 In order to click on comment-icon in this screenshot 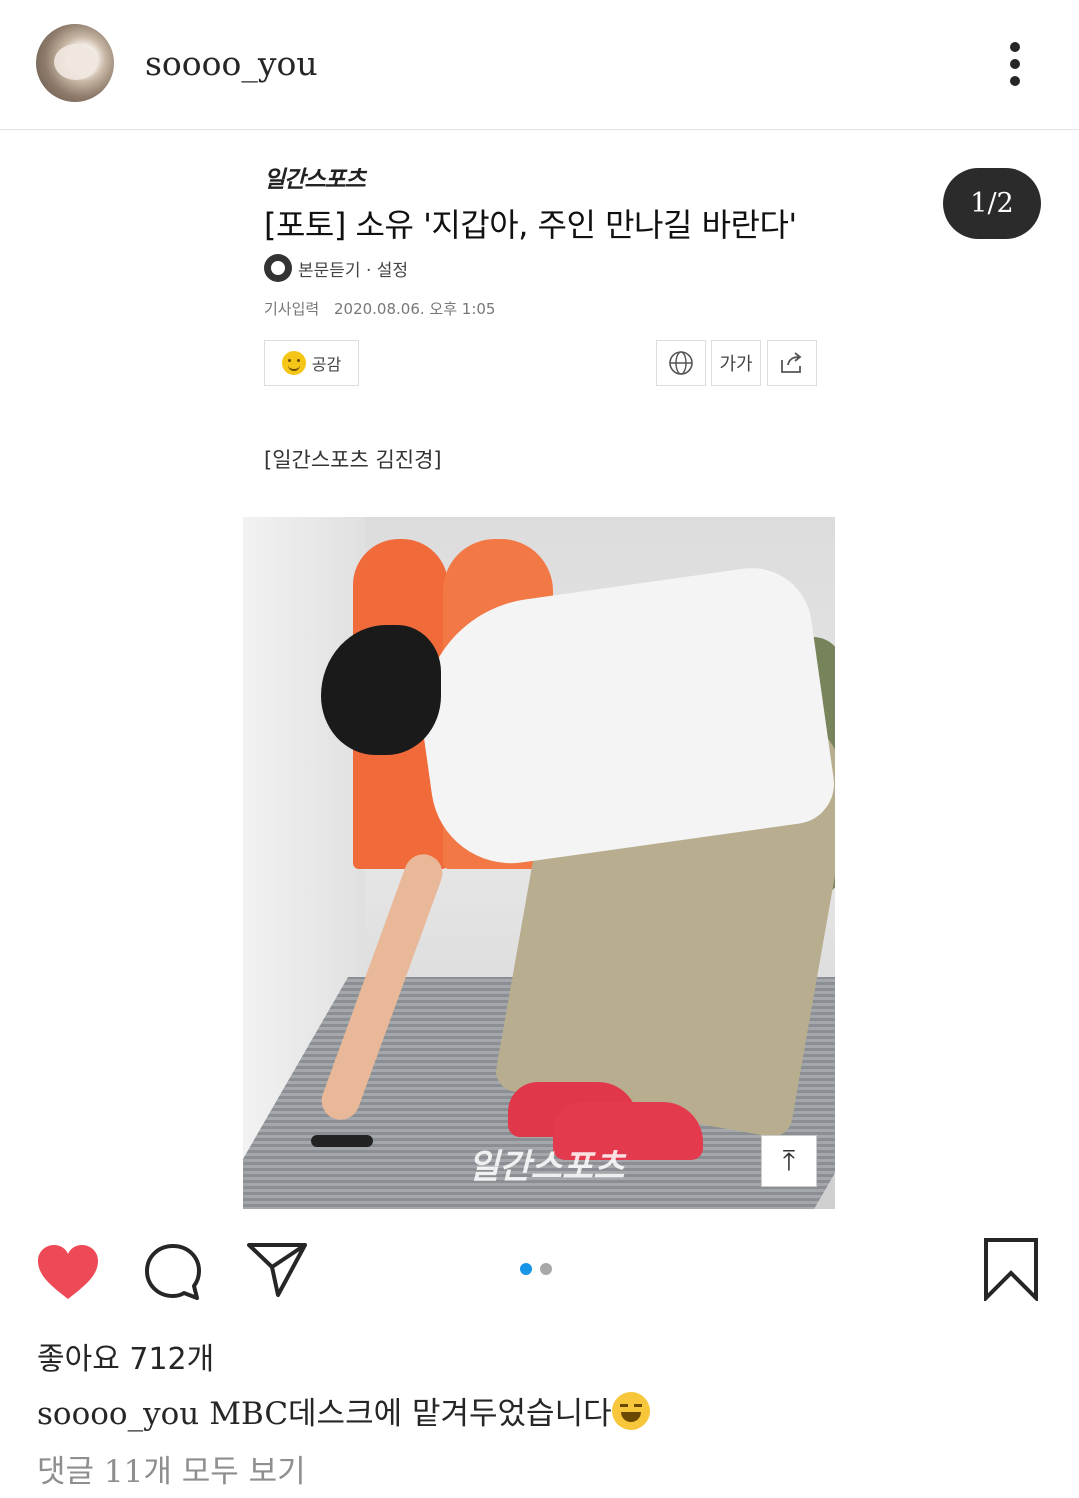, I will do `click(173, 1274)`.